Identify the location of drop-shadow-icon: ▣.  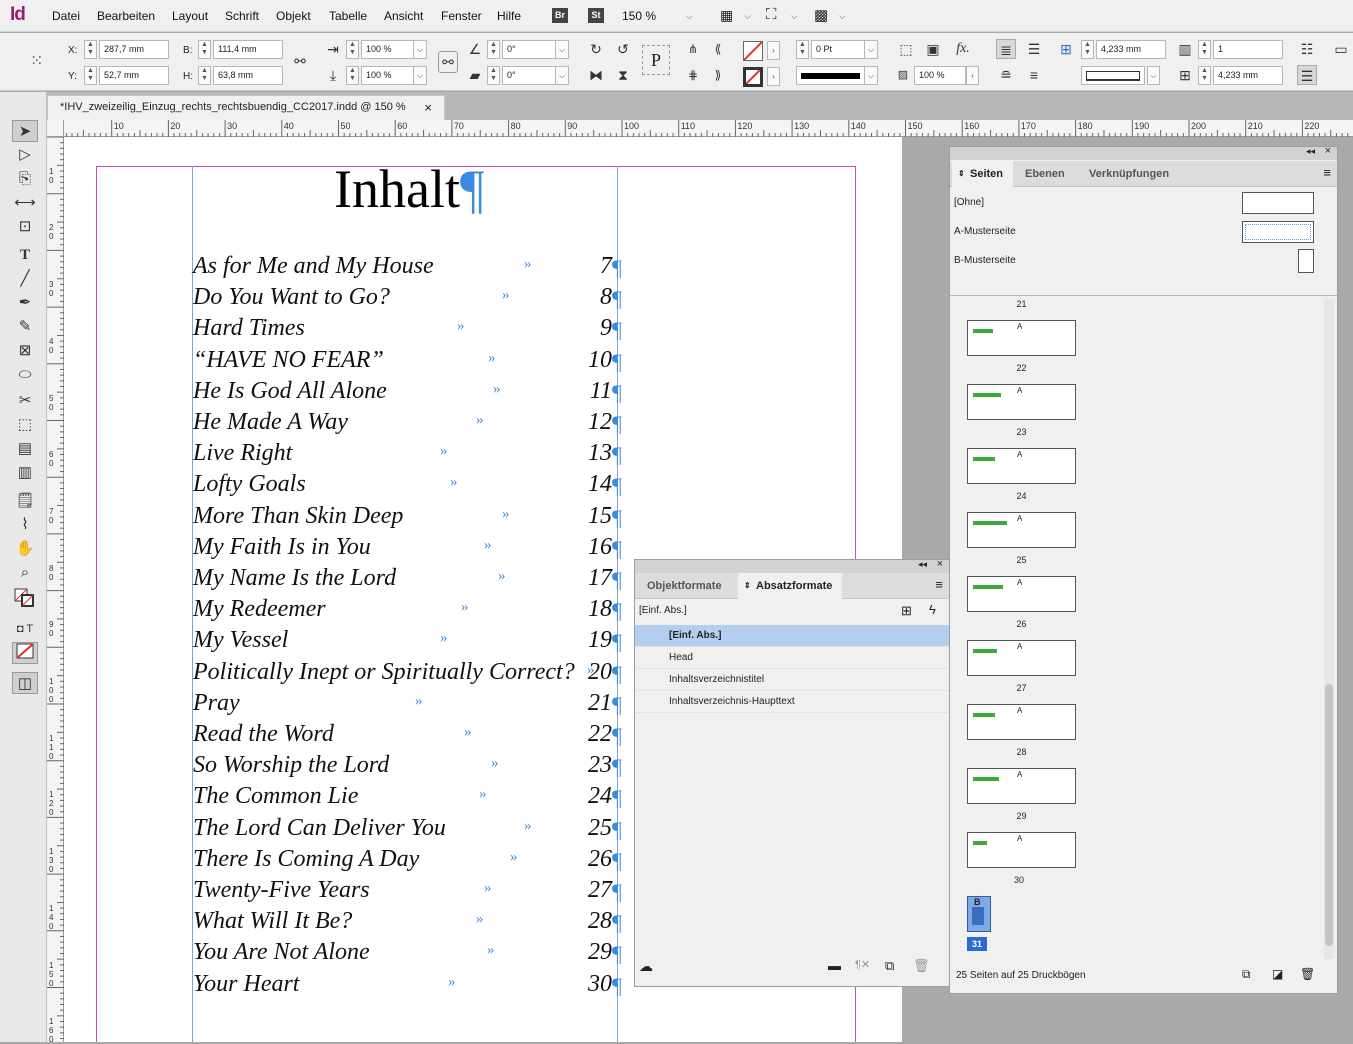
(933, 49).